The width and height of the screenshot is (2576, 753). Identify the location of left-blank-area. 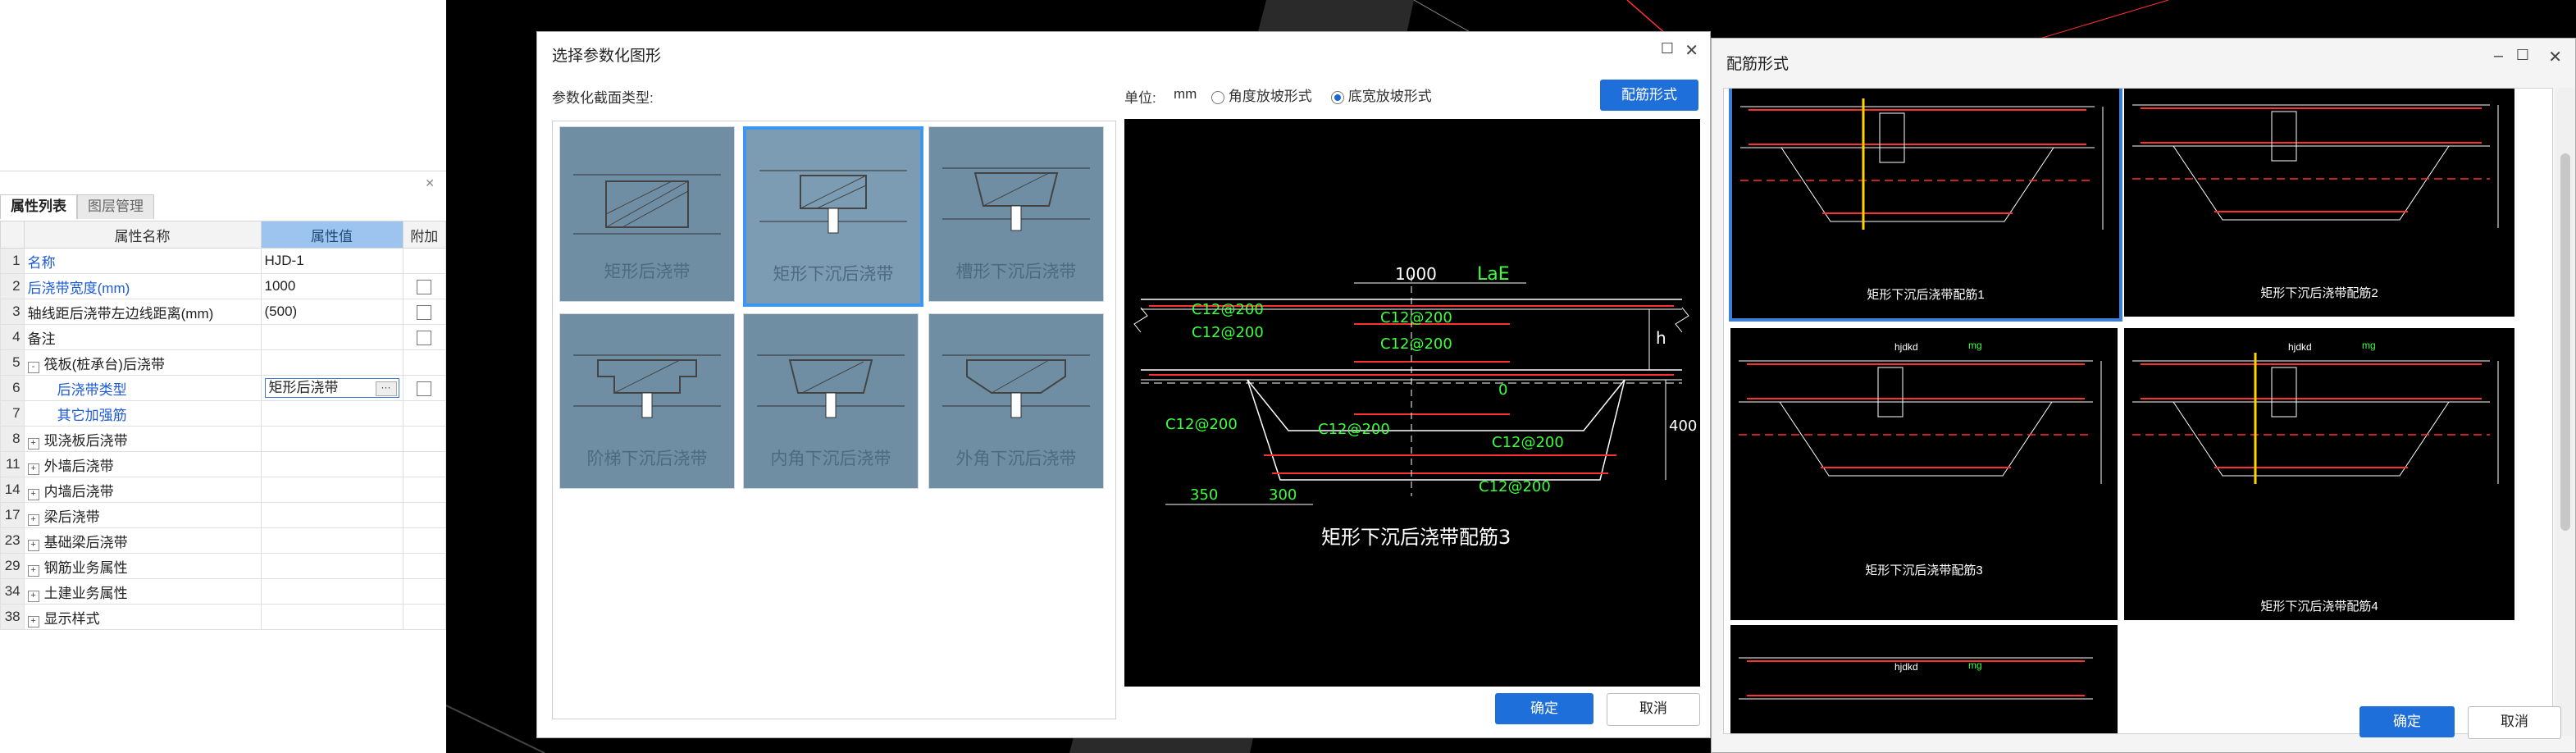
(223, 85).